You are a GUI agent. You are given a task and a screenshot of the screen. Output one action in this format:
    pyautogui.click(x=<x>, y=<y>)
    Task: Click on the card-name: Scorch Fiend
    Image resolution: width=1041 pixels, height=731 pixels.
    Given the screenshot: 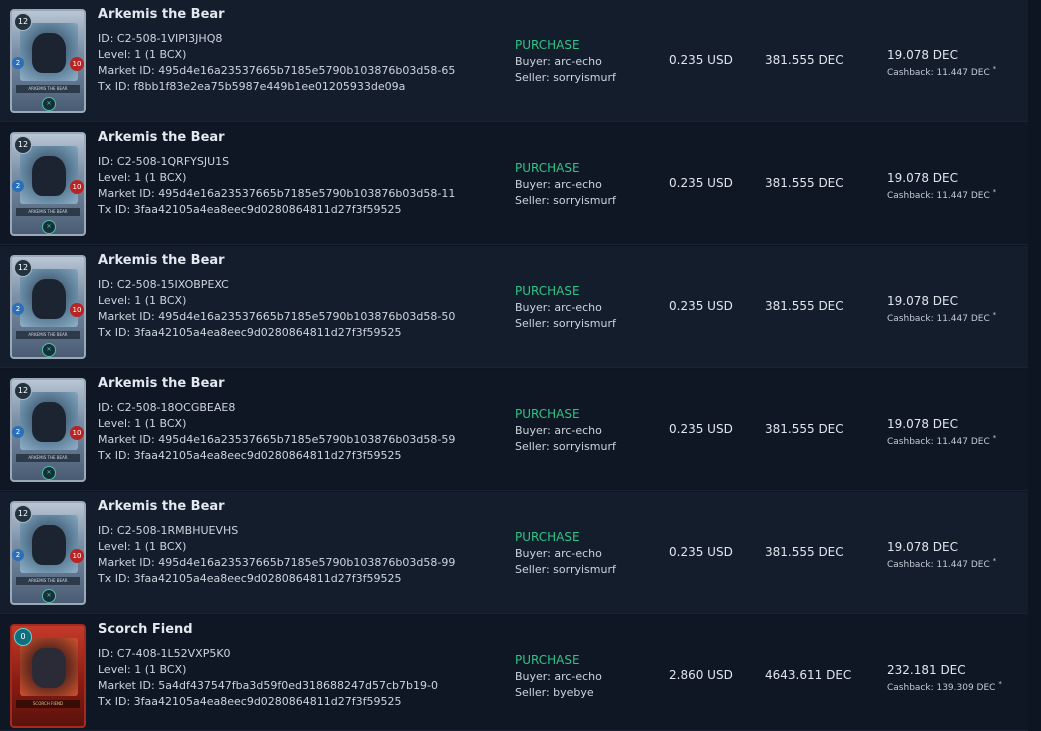 What is the action you would take?
    pyautogui.click(x=268, y=629)
    